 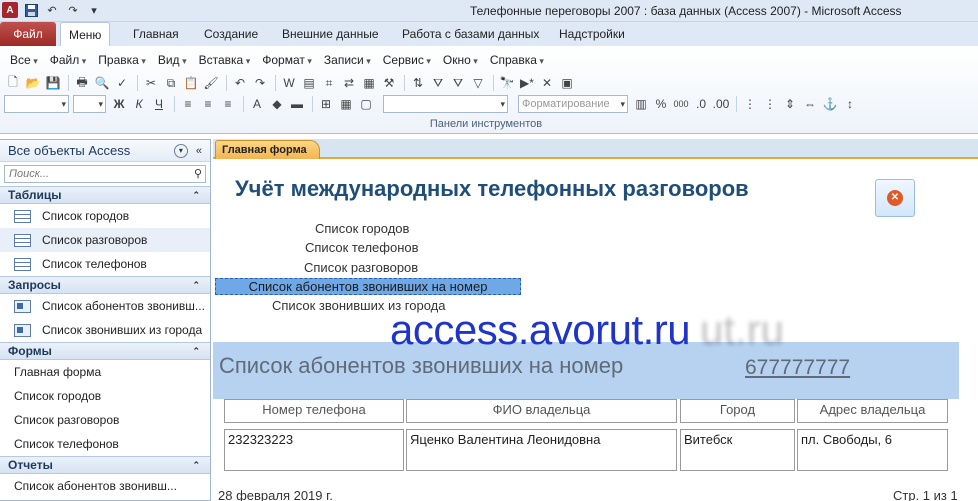 What do you see at coordinates (225, 60) in the screenshot?
I see `menu-insert: Вставка` at bounding box center [225, 60].